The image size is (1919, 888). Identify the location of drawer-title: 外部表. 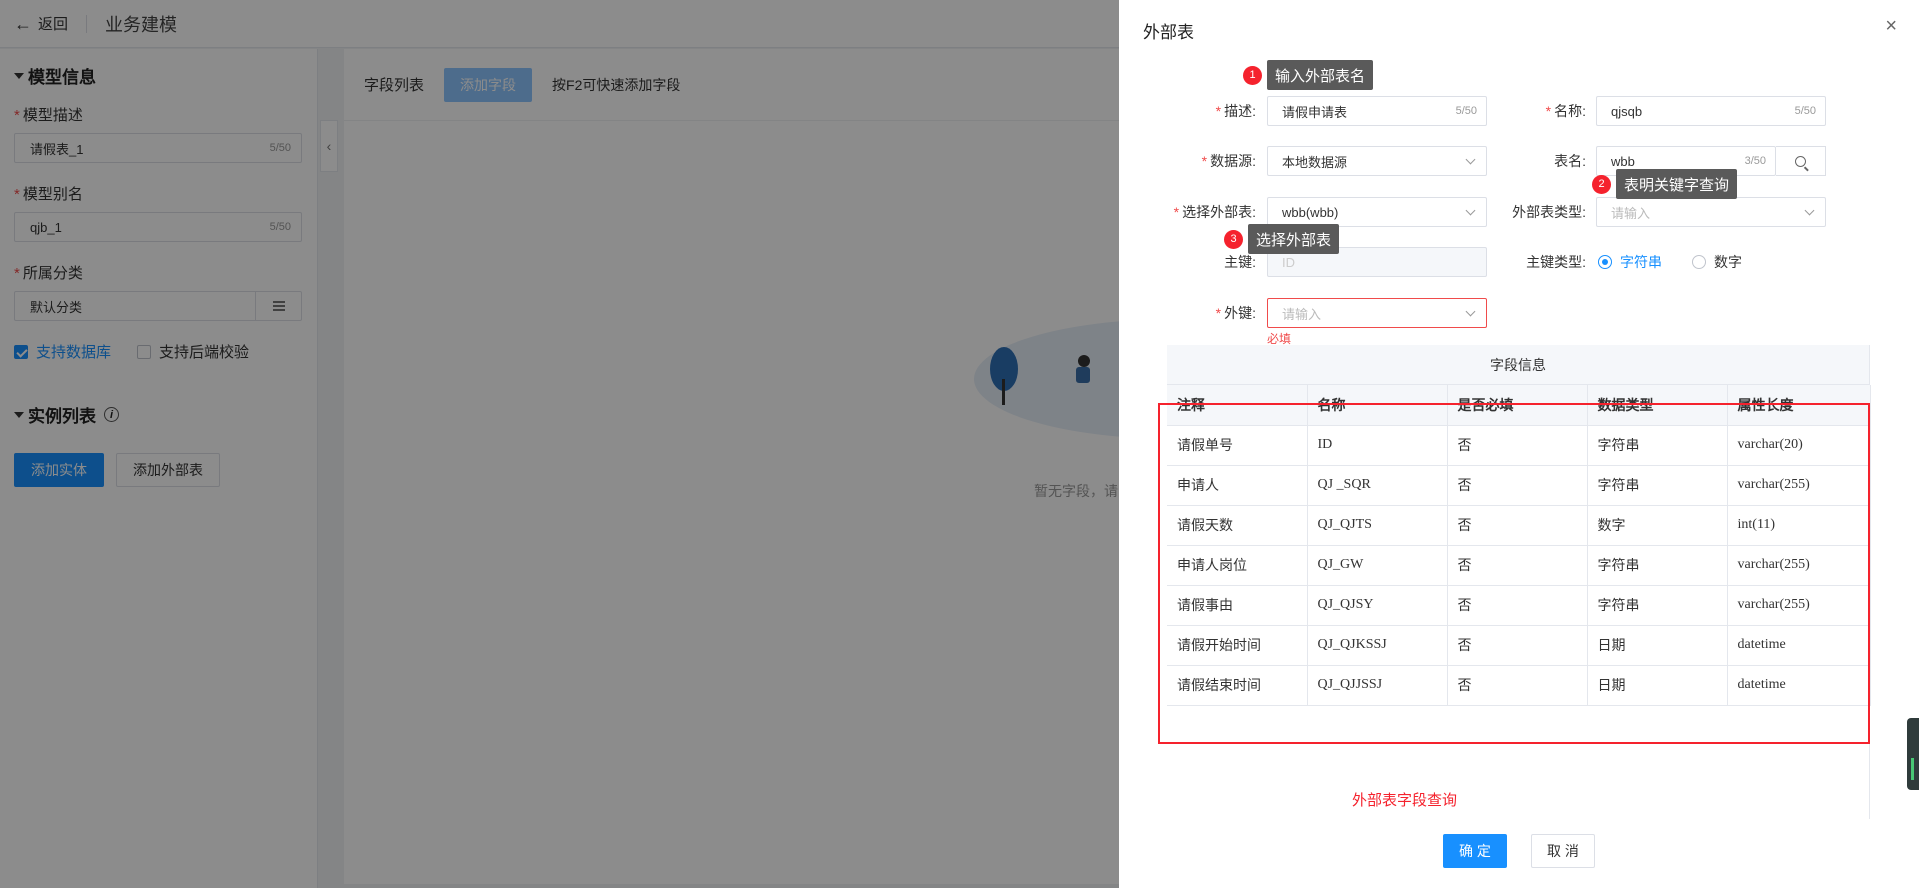
(1168, 32).